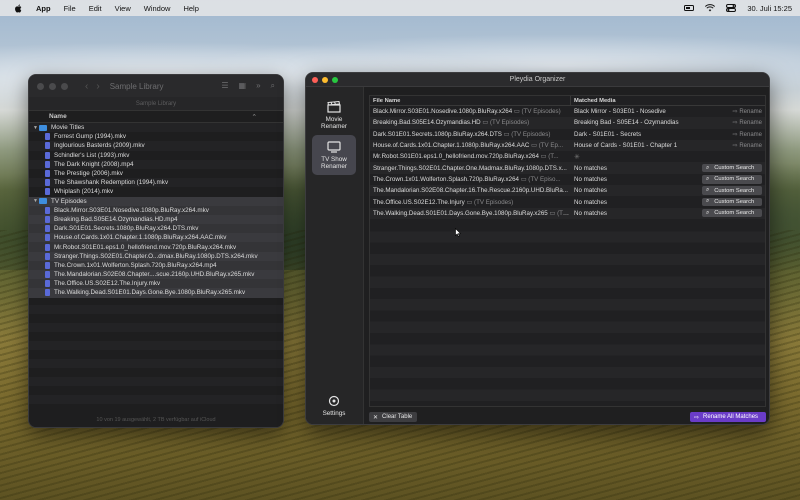  I want to click on rename-all-button: ⇨ Rename All Matches, so click(728, 417).